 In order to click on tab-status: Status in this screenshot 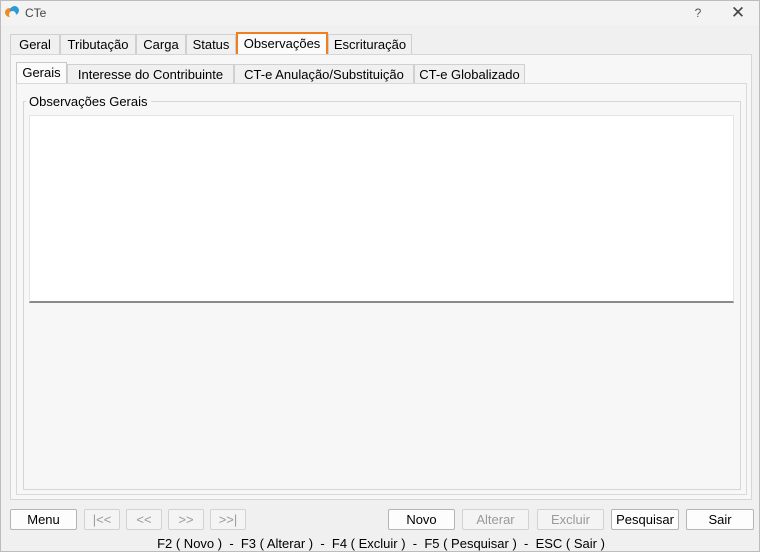, I will do `click(211, 44)`.